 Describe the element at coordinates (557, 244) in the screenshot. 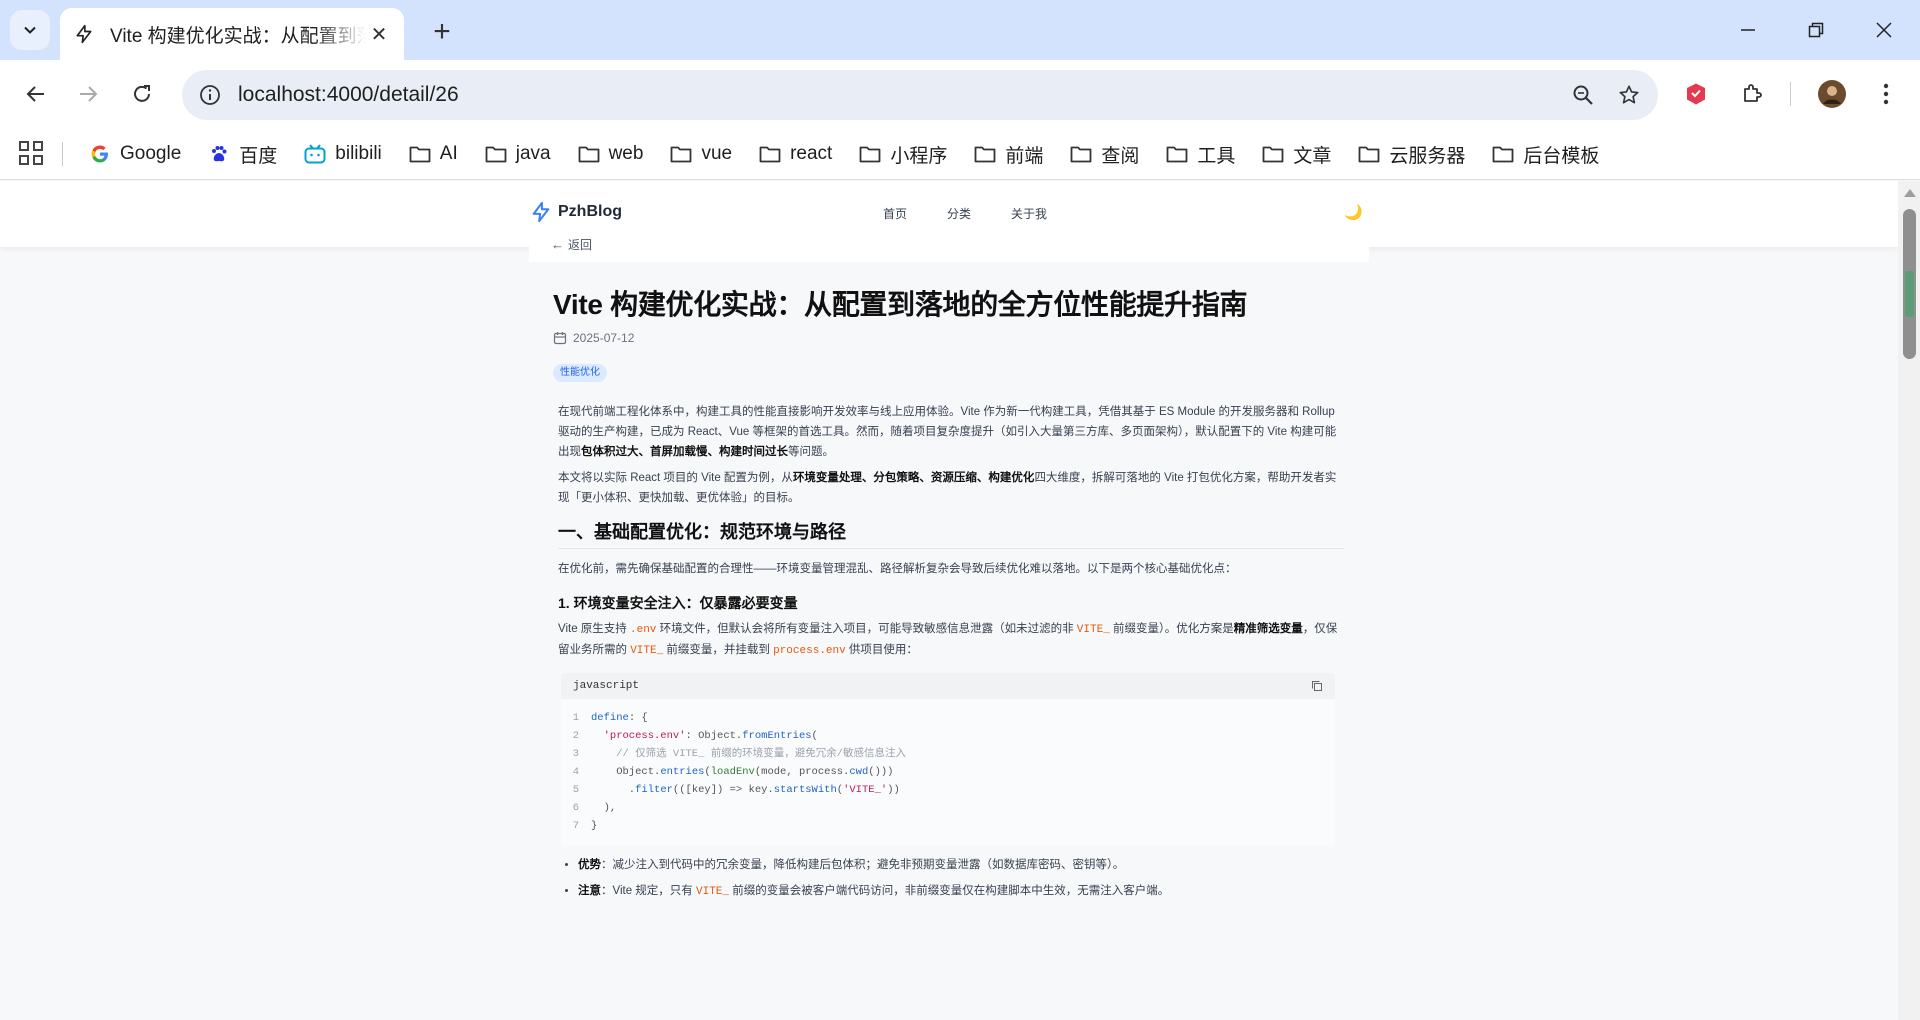

I see `arrow-left-icon: ←` at that location.